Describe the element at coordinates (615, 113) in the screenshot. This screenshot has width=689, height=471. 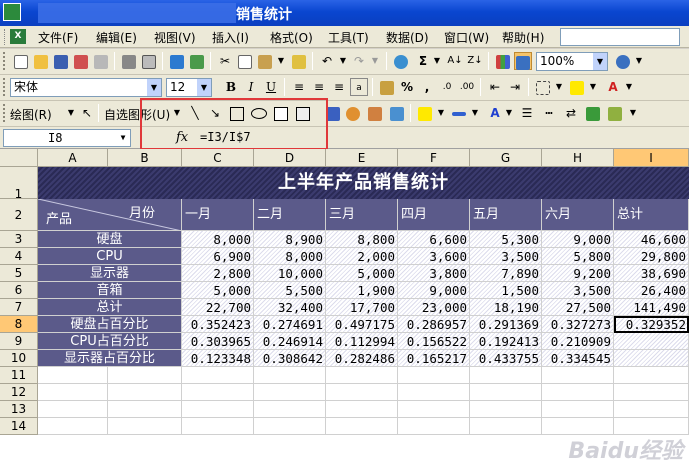
I see `3d-style-icon` at that location.